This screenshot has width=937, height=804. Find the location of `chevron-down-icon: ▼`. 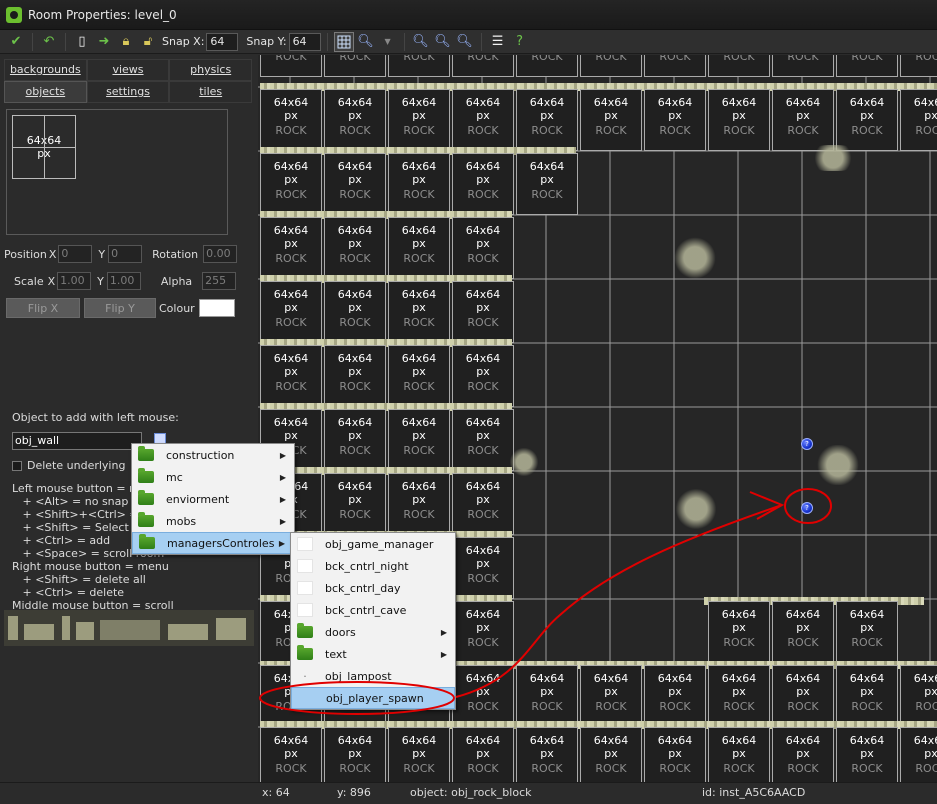

chevron-down-icon: ▼ is located at coordinates (388, 42).